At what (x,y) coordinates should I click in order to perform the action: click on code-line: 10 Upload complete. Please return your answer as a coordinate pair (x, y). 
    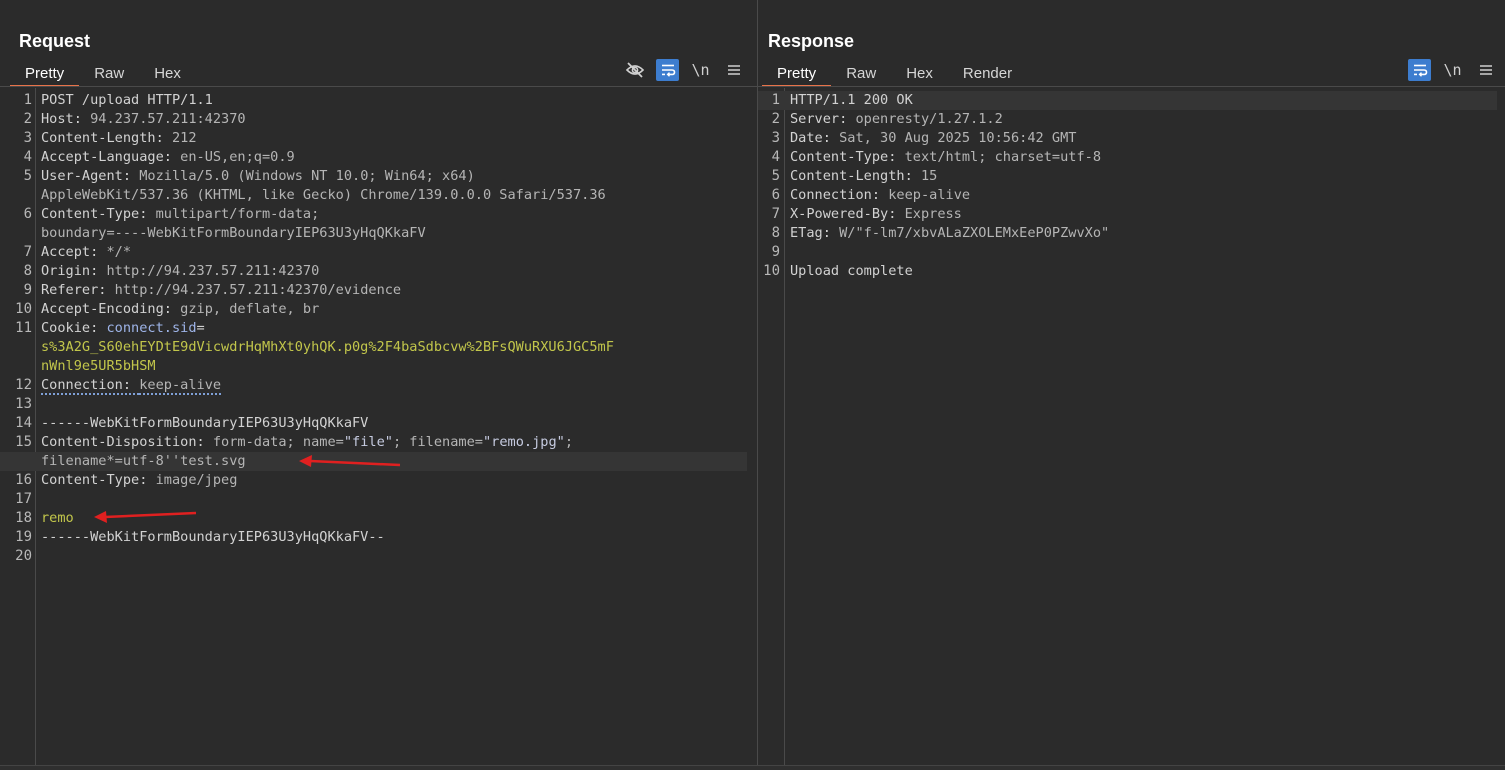
    Looking at the image, I should click on (1127, 271).